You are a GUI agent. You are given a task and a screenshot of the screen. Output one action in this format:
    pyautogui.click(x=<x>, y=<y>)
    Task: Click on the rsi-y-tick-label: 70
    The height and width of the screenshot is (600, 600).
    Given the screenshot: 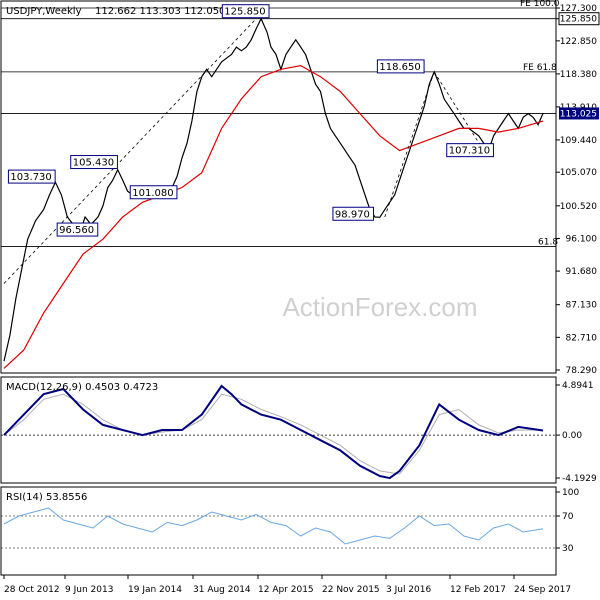 What is the action you would take?
    pyautogui.click(x=568, y=517)
    